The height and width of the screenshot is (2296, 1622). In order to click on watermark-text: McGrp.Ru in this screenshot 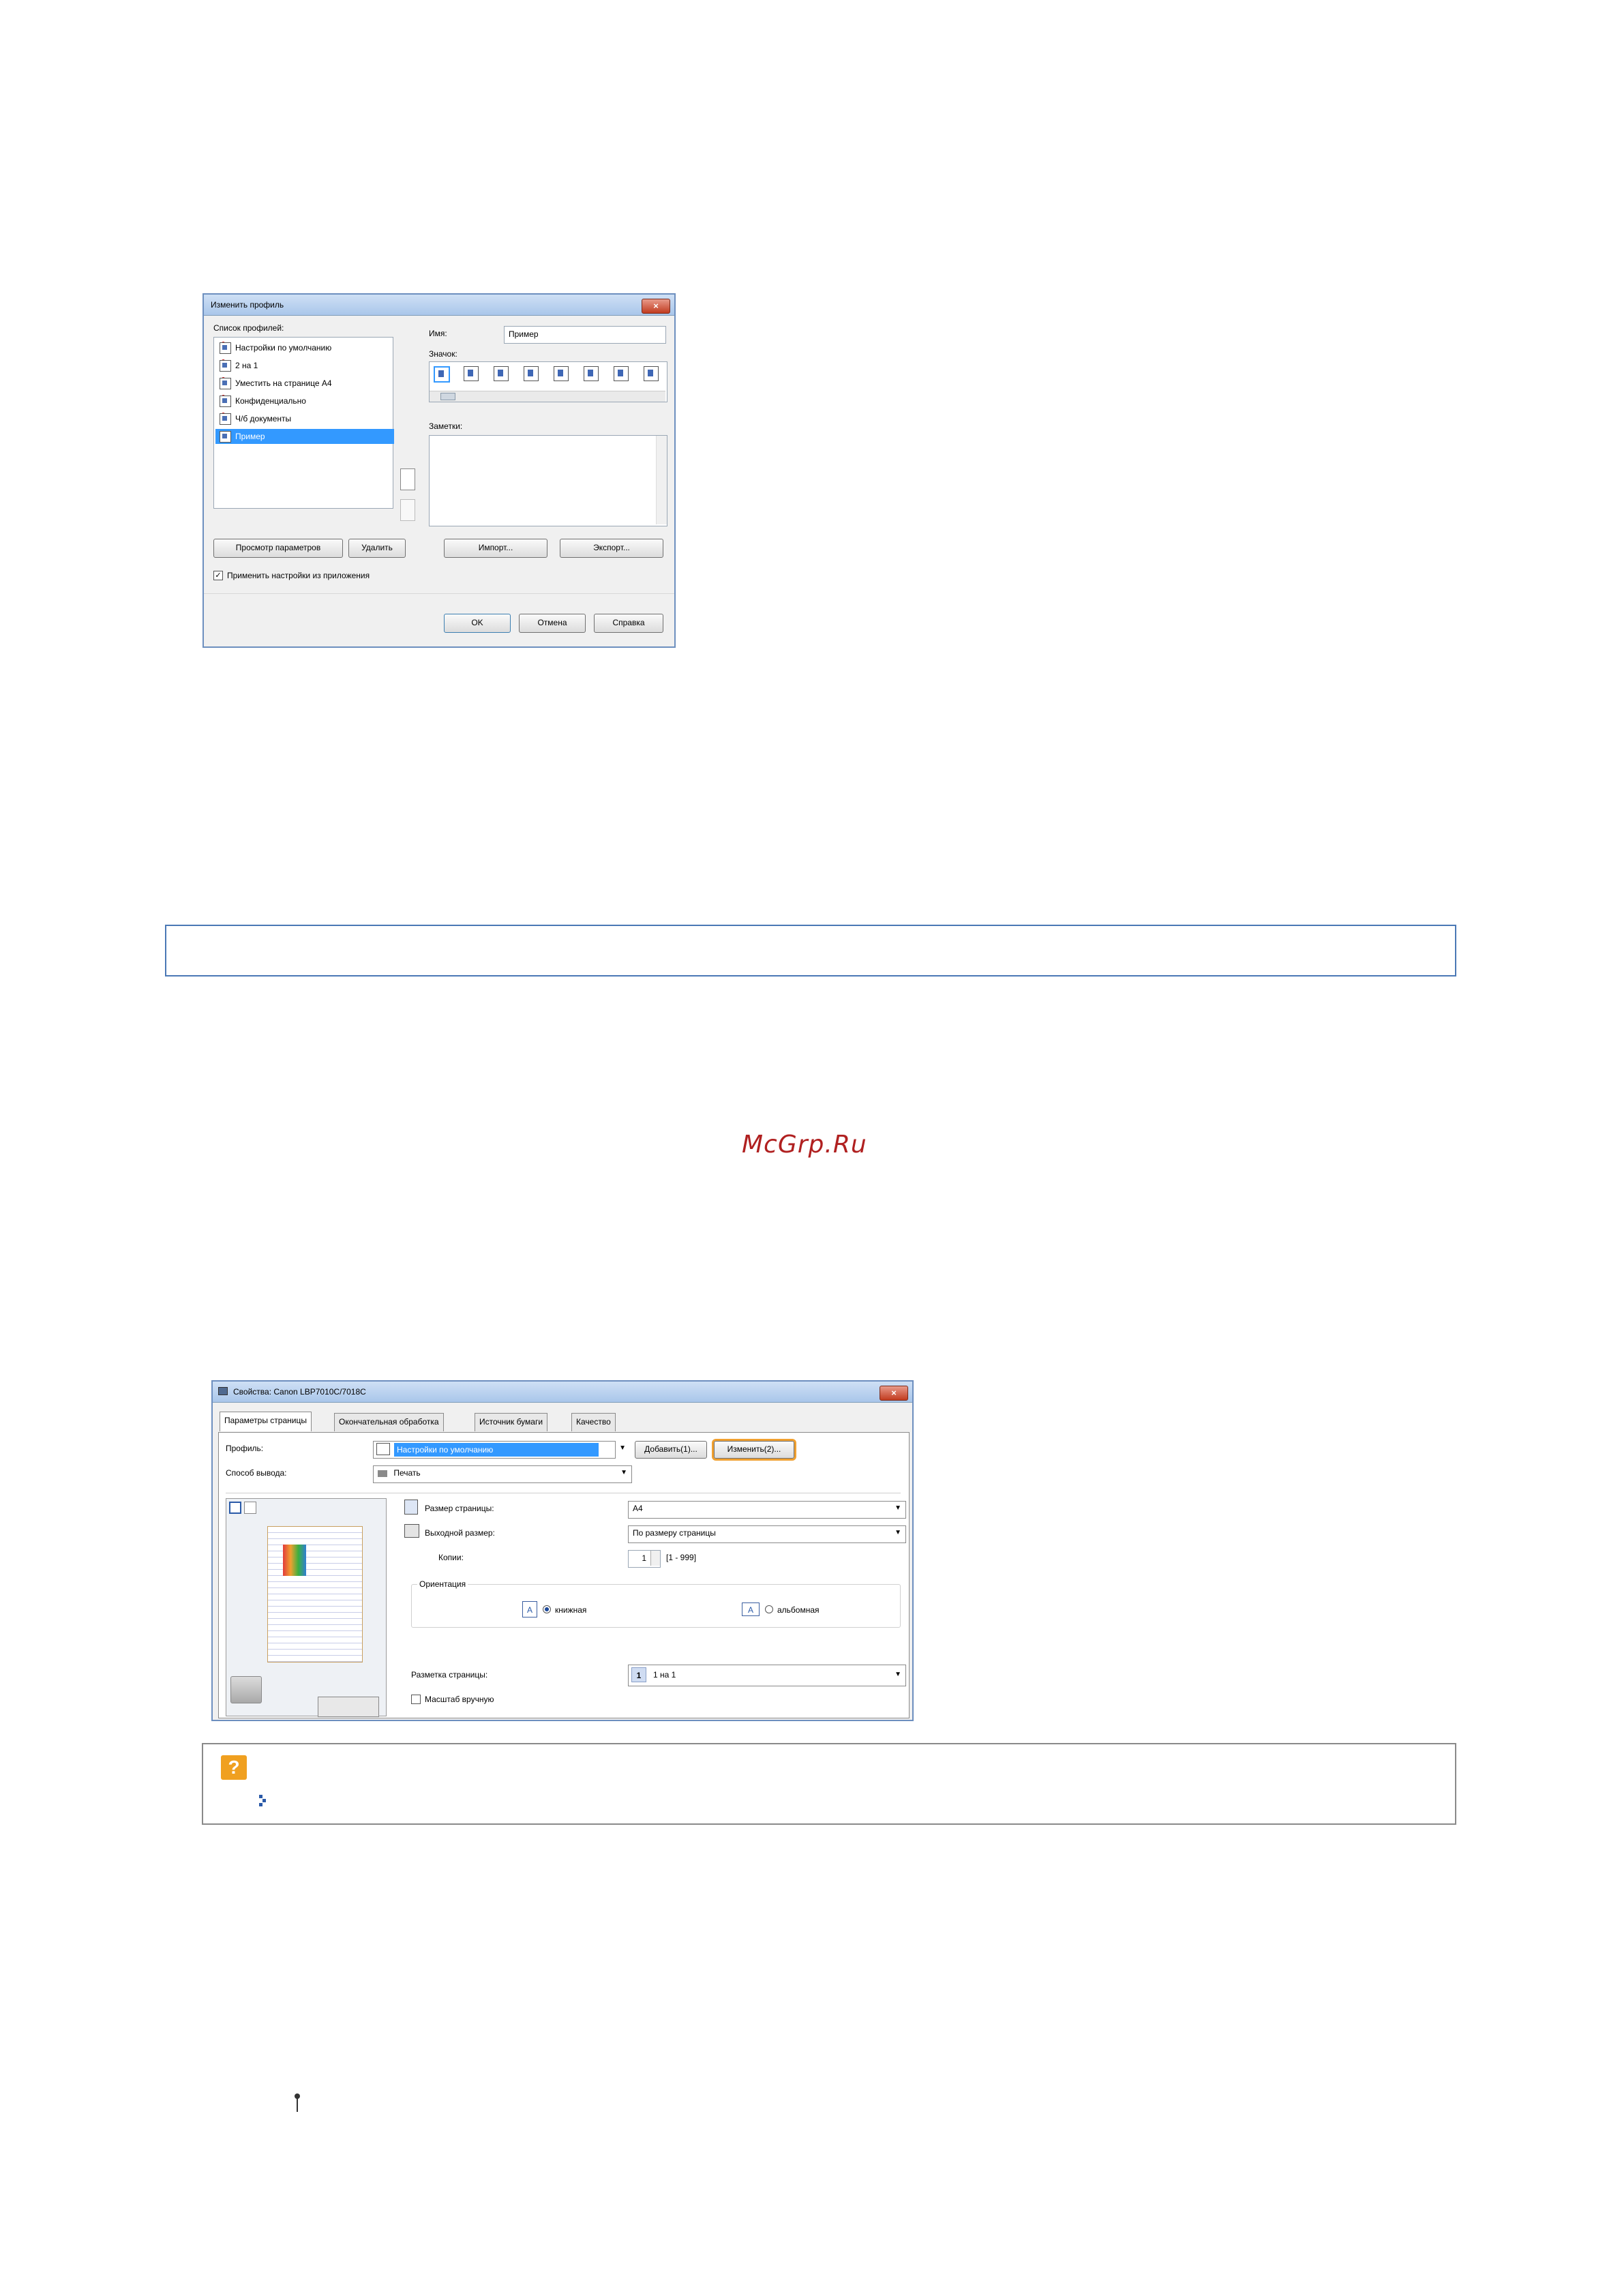, I will do `click(804, 1145)`.